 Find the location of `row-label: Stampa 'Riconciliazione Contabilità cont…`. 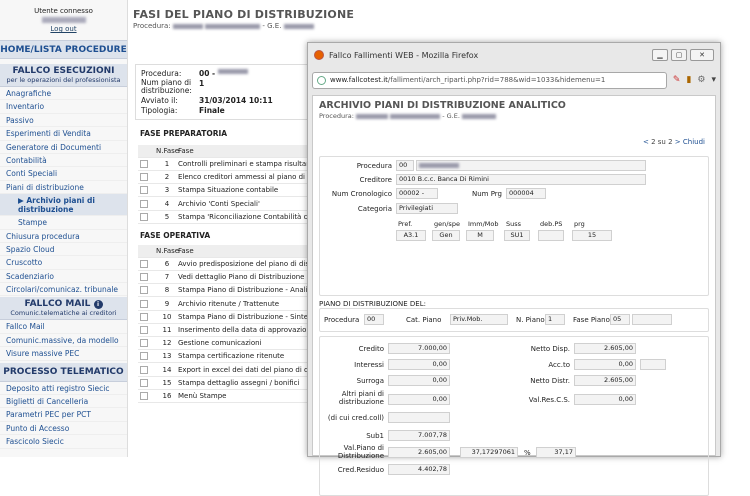

row-label: Stampa 'Riconciliazione Contabilità cont… is located at coordinates (244, 217).